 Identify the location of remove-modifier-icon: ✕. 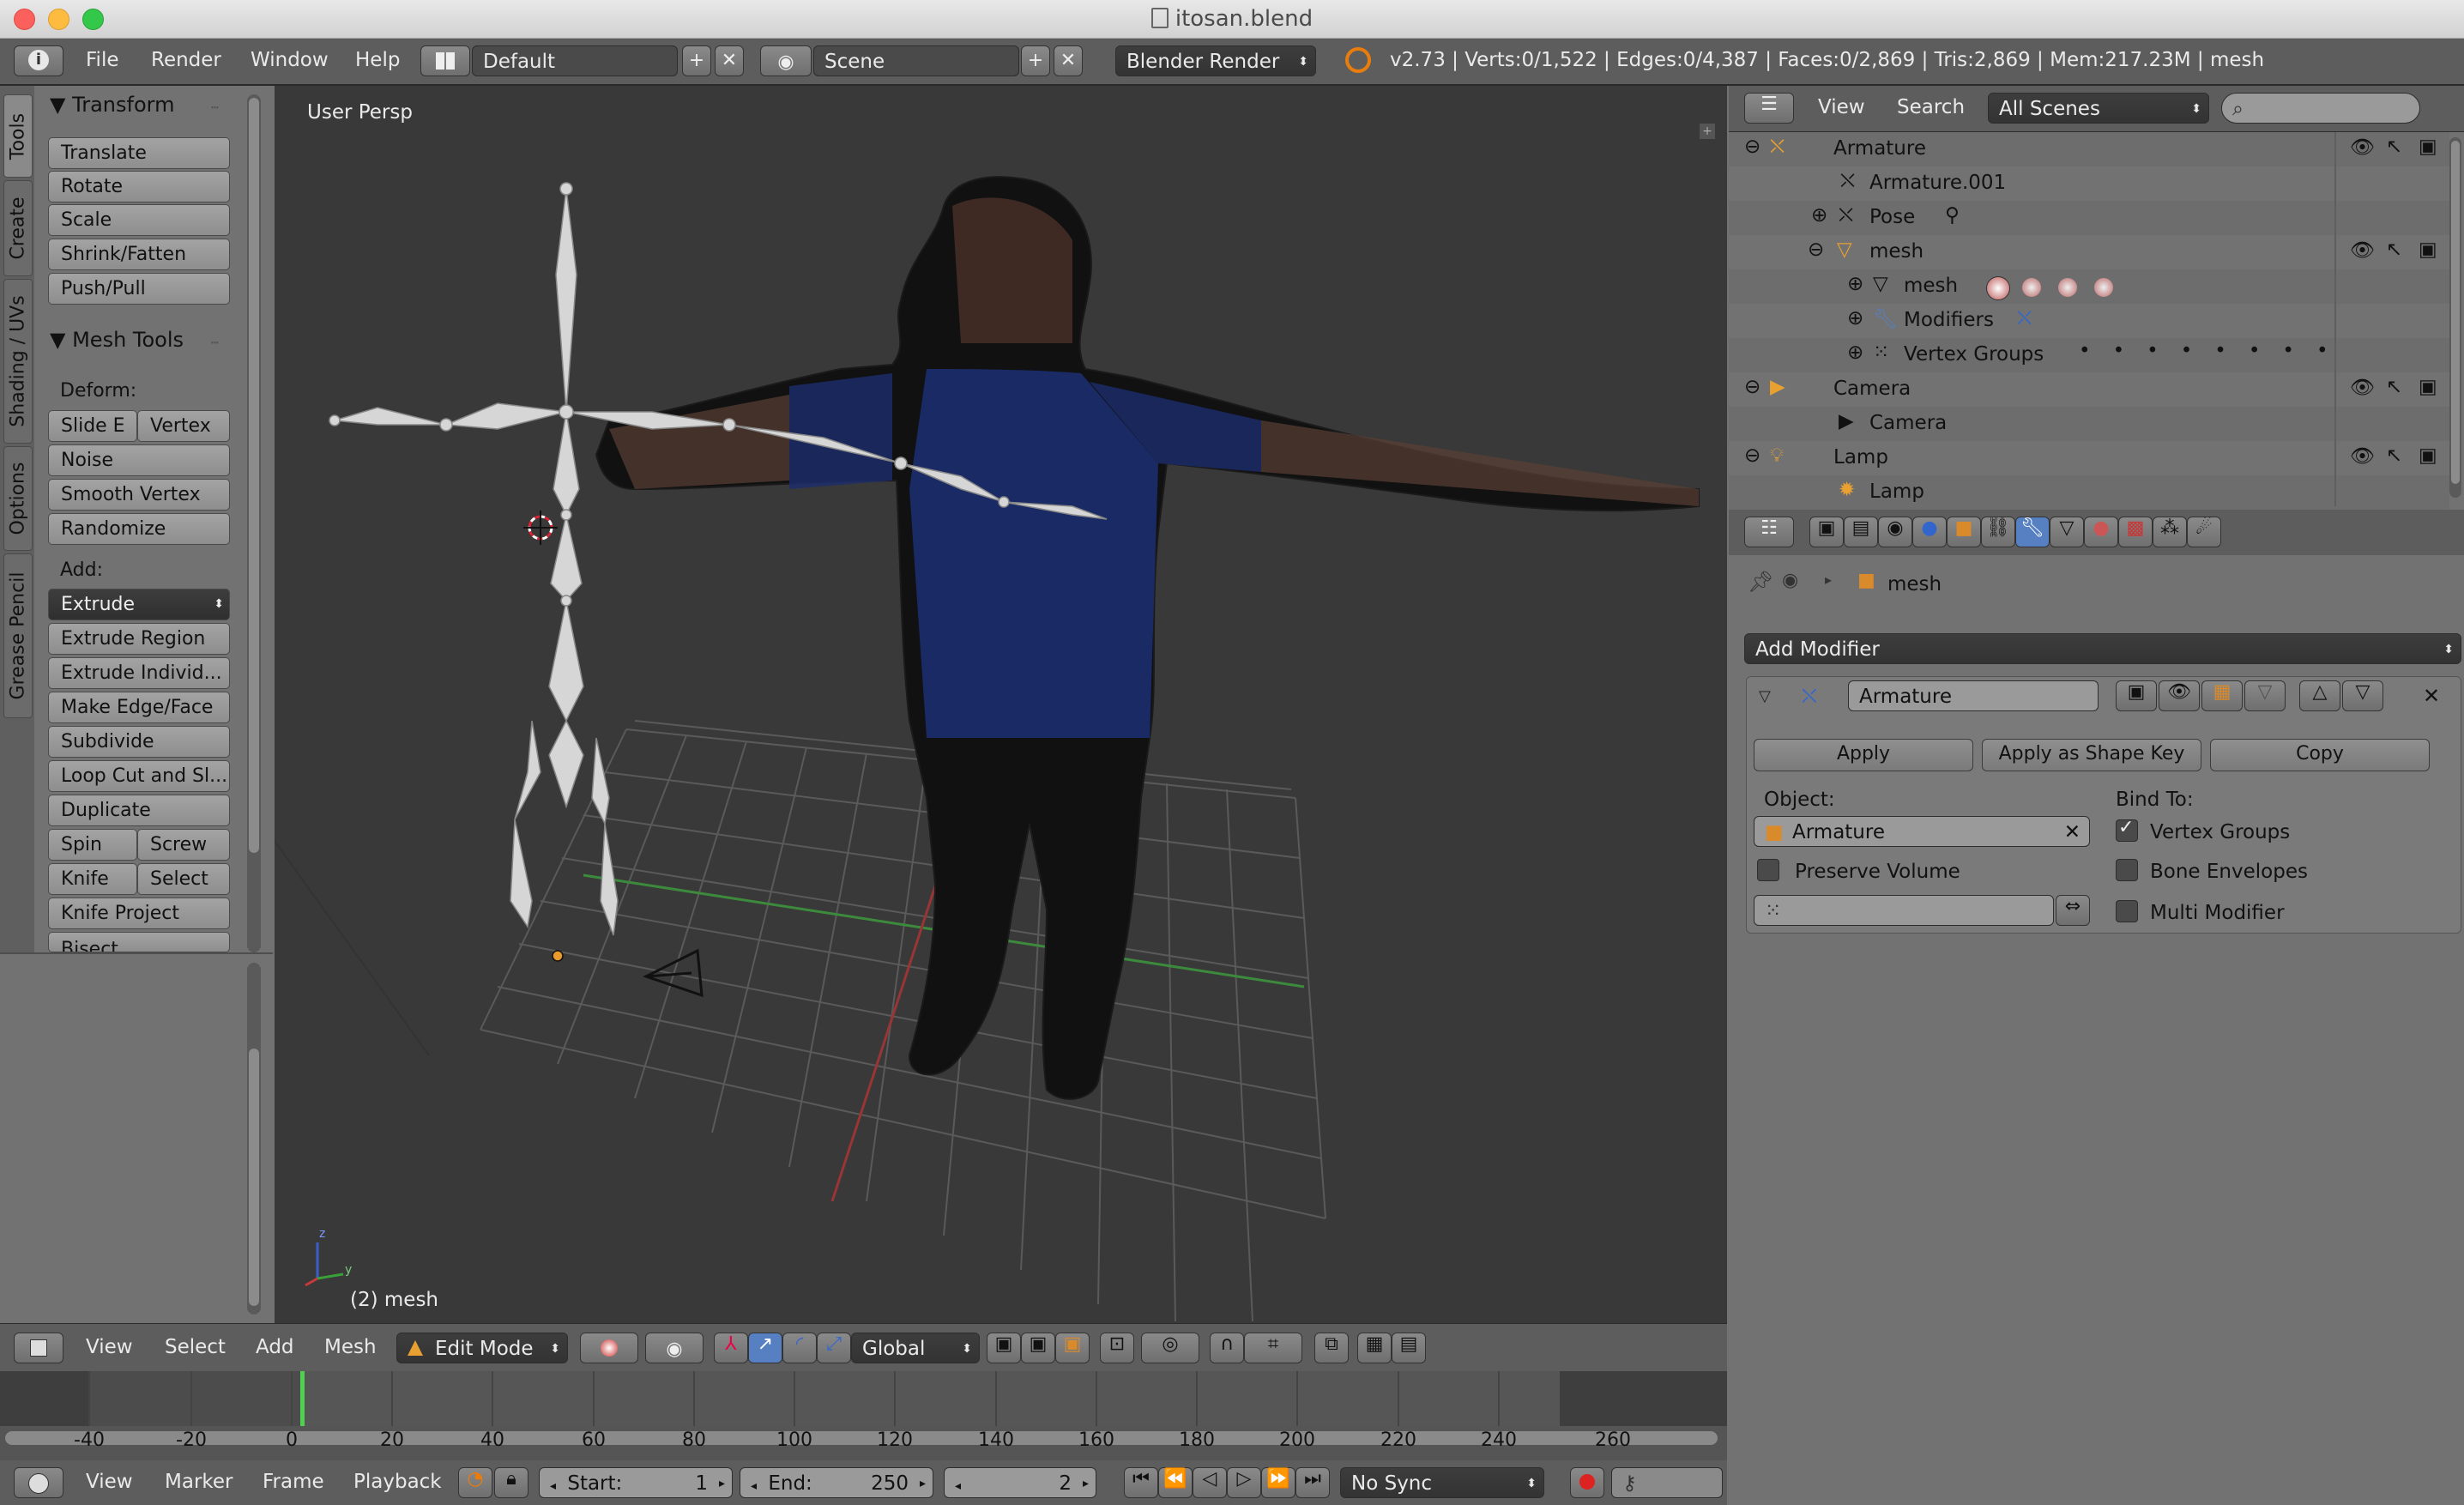
(2431, 696).